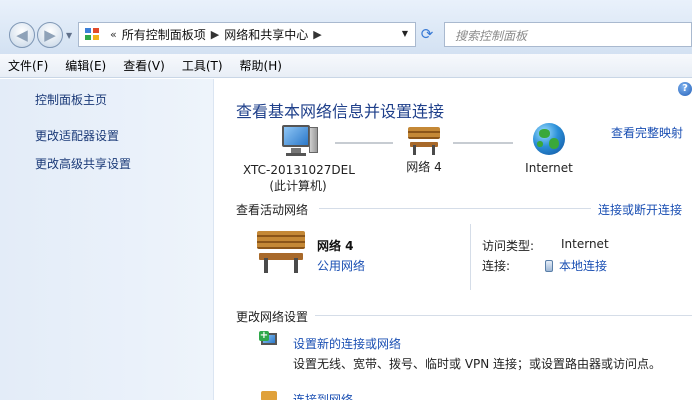 The height and width of the screenshot is (400, 692). Describe the element at coordinates (483, 143) in the screenshot. I see `map-connector-line` at that location.